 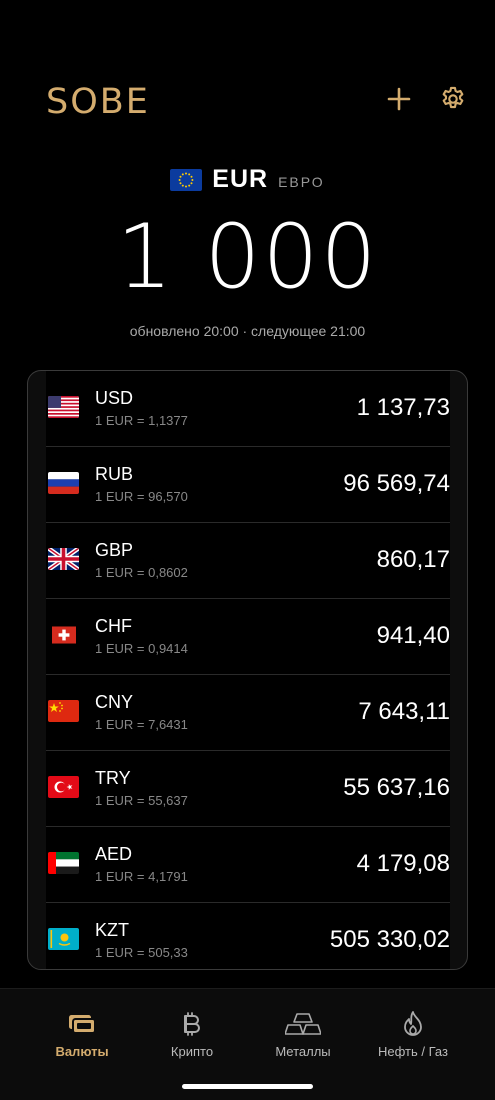 What do you see at coordinates (113, 778) in the screenshot?
I see `currency-code: TRY` at bounding box center [113, 778].